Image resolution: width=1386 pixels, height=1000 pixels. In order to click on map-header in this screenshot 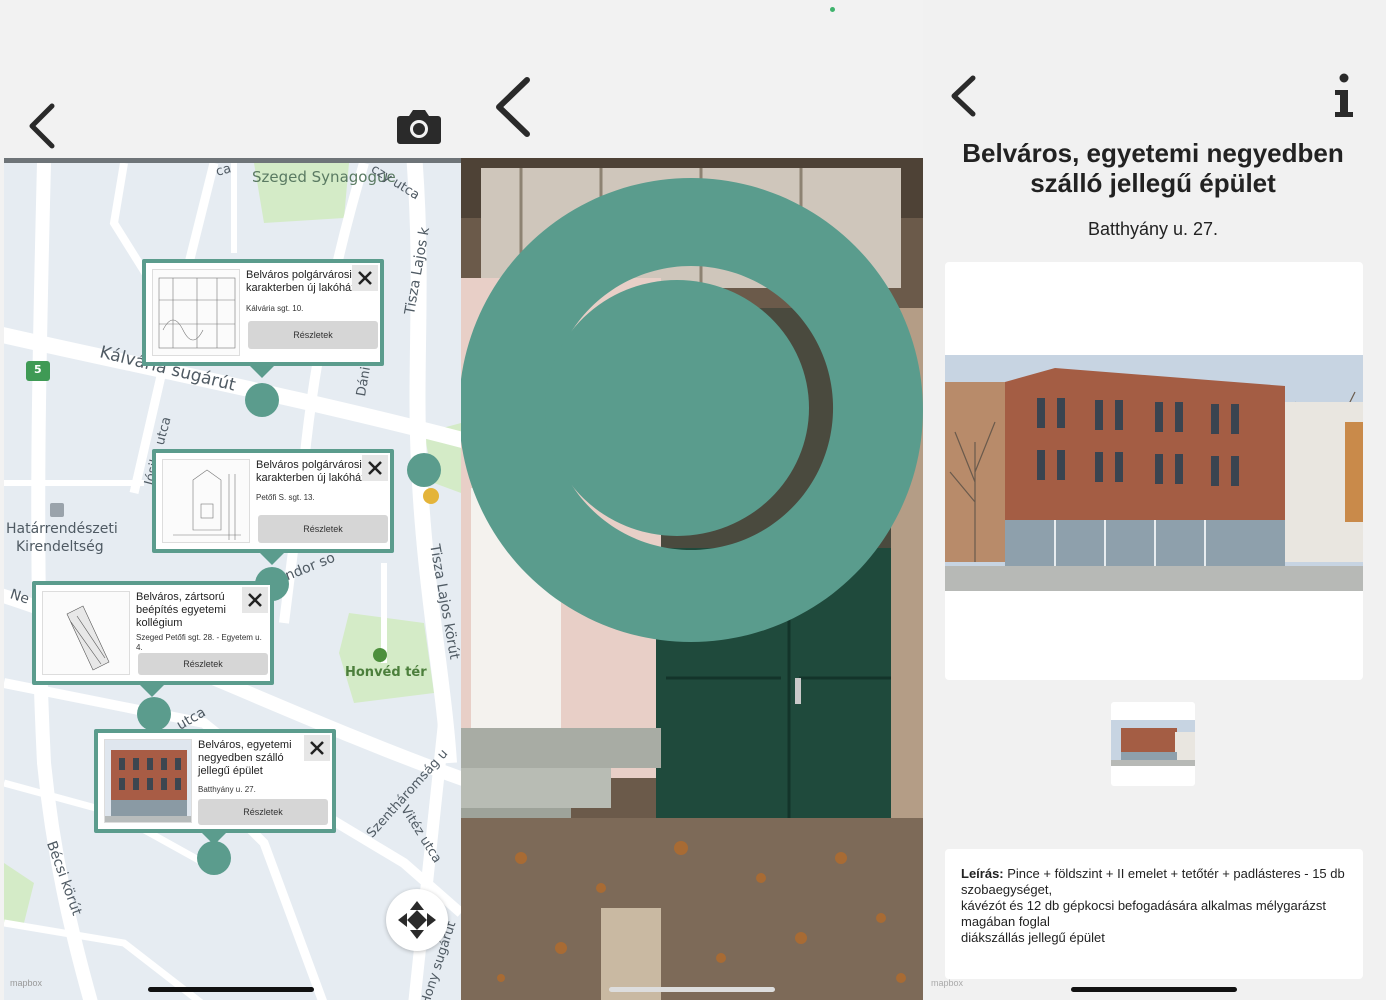, I will do `click(230, 79)`.